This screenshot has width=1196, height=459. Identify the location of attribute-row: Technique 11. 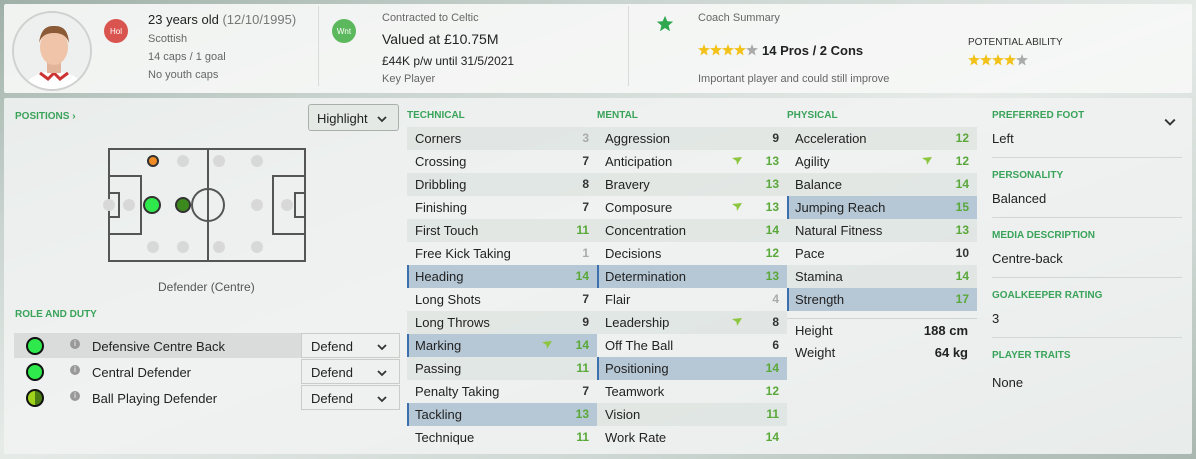
(502, 437).